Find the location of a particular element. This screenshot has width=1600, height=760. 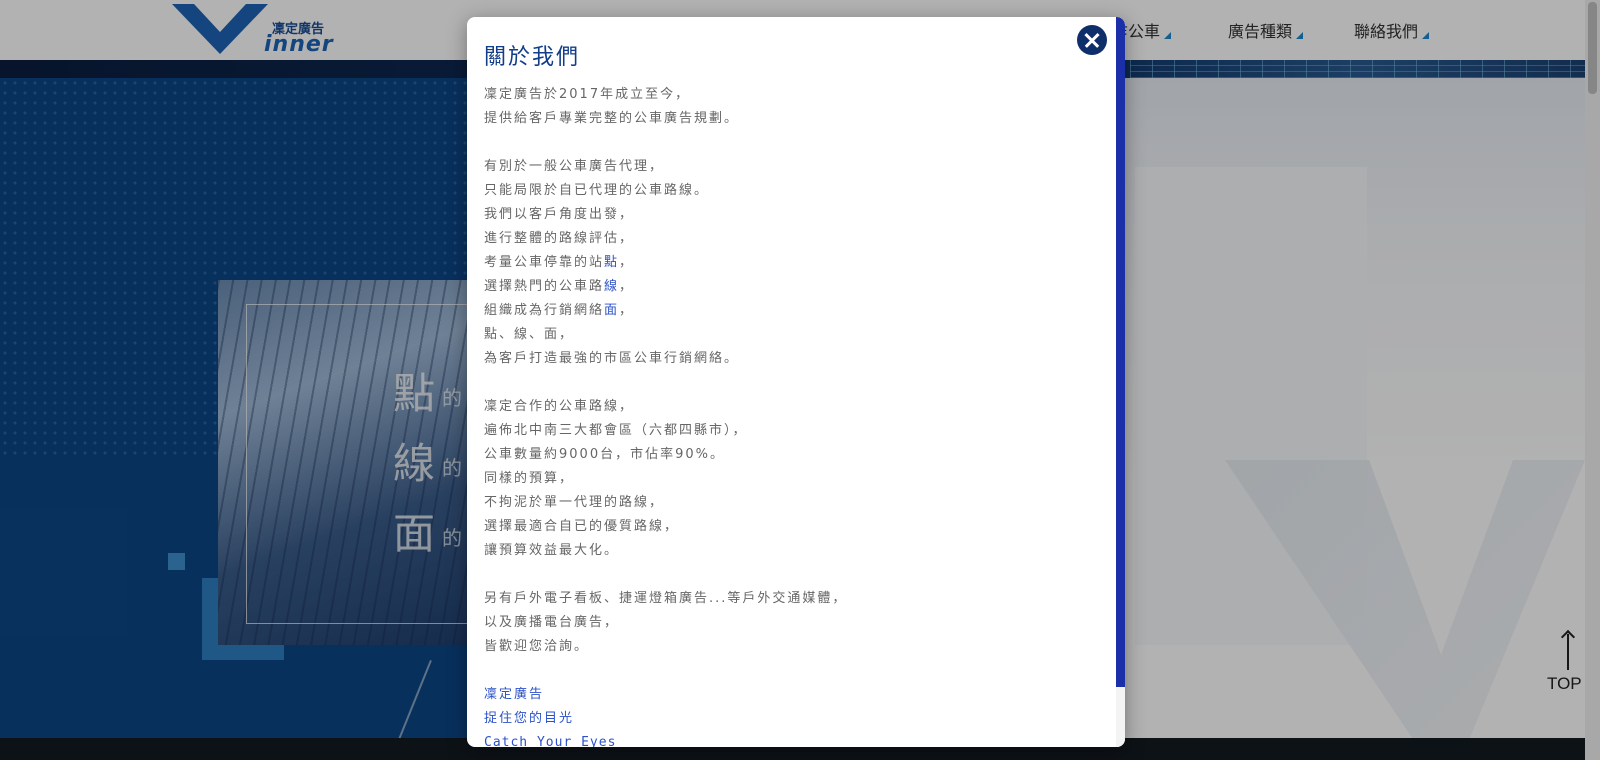

content-line-route: 選擇熱門的公車路線， is located at coordinates (784, 287).